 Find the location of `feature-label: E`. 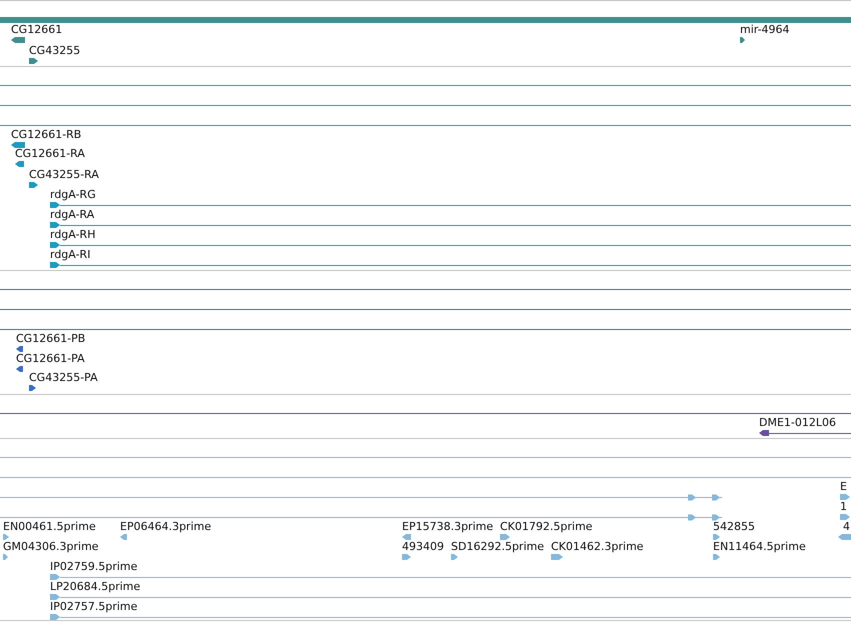

feature-label: E is located at coordinates (843, 486).